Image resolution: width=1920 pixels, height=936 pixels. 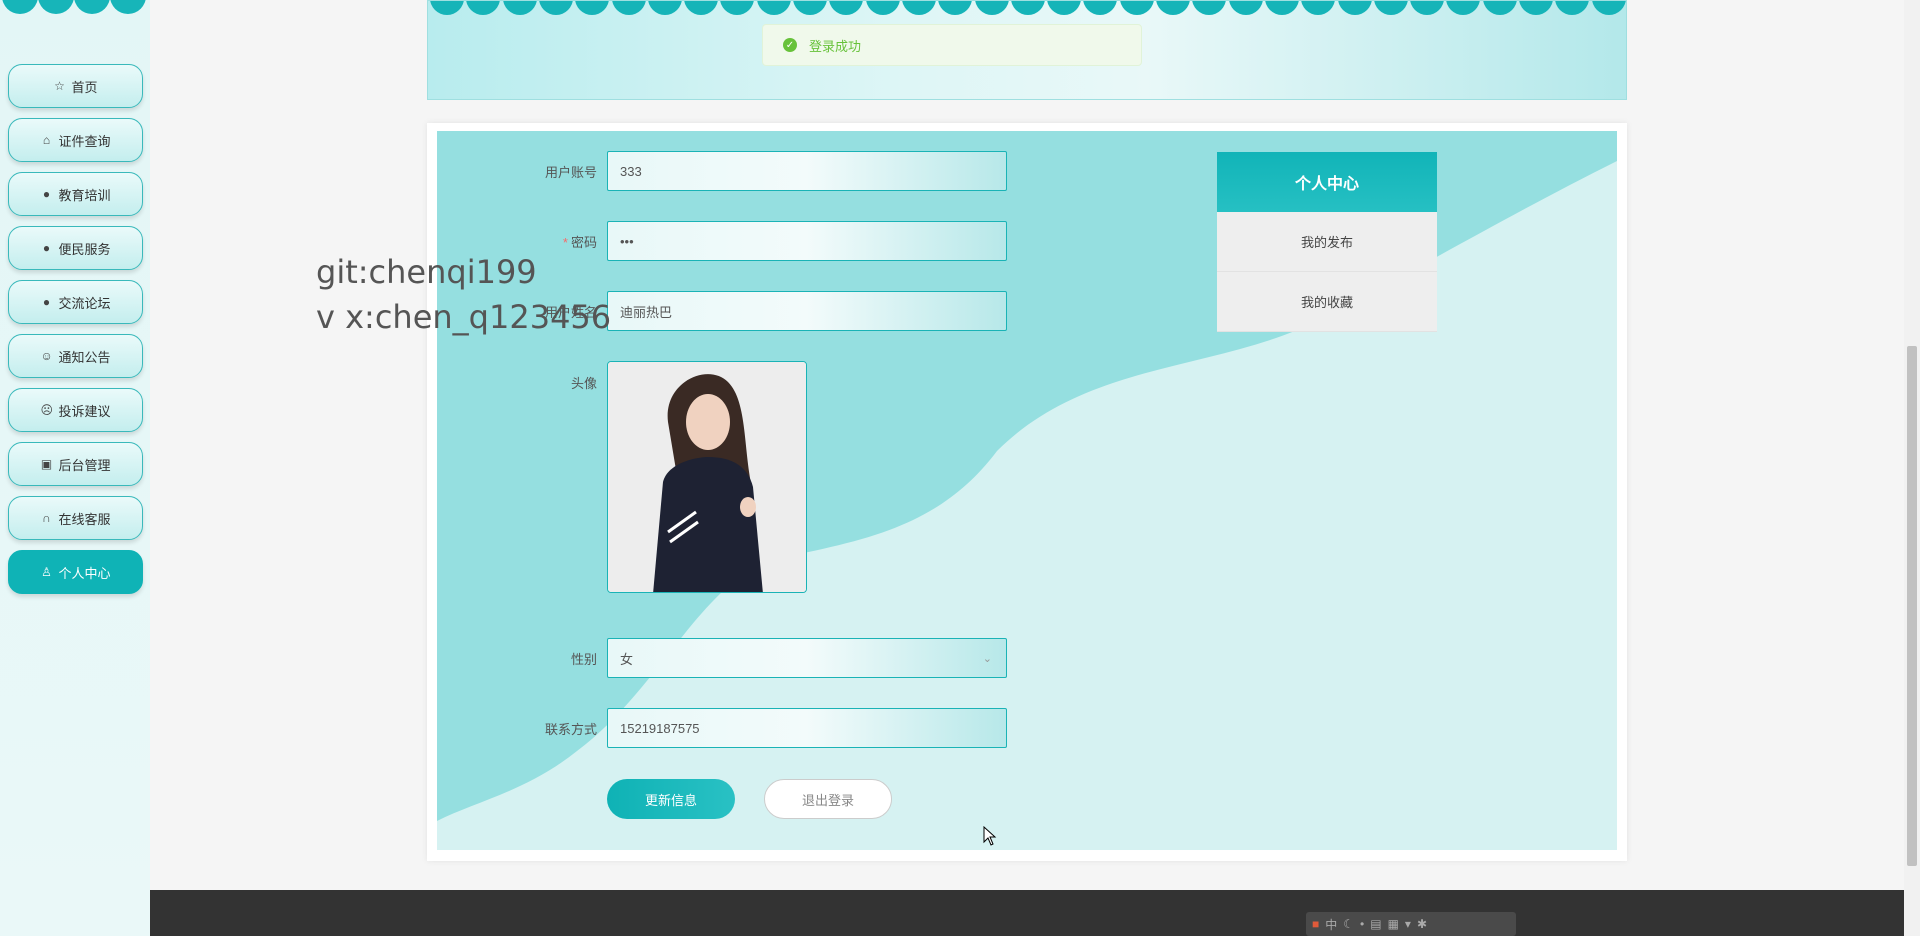 I want to click on question-circle-icon: ●, so click(x=46, y=248).